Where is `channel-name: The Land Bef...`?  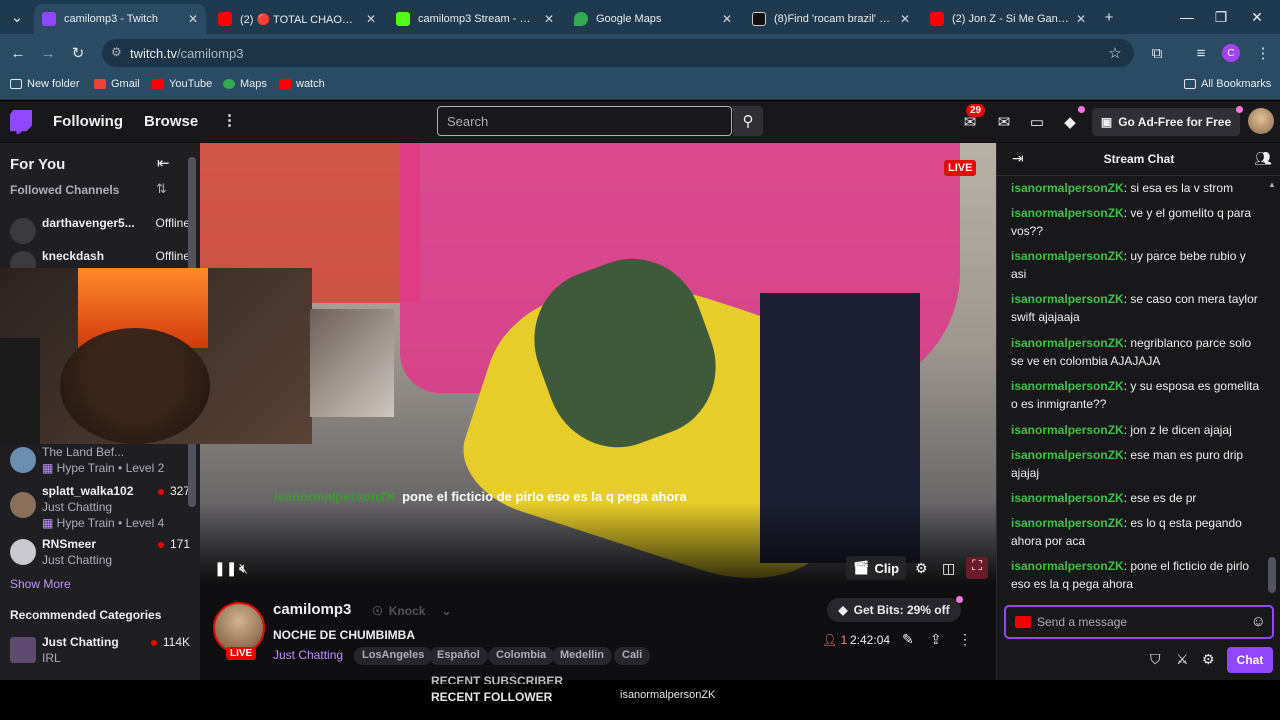
channel-name: The Land Bef... is located at coordinates (83, 452).